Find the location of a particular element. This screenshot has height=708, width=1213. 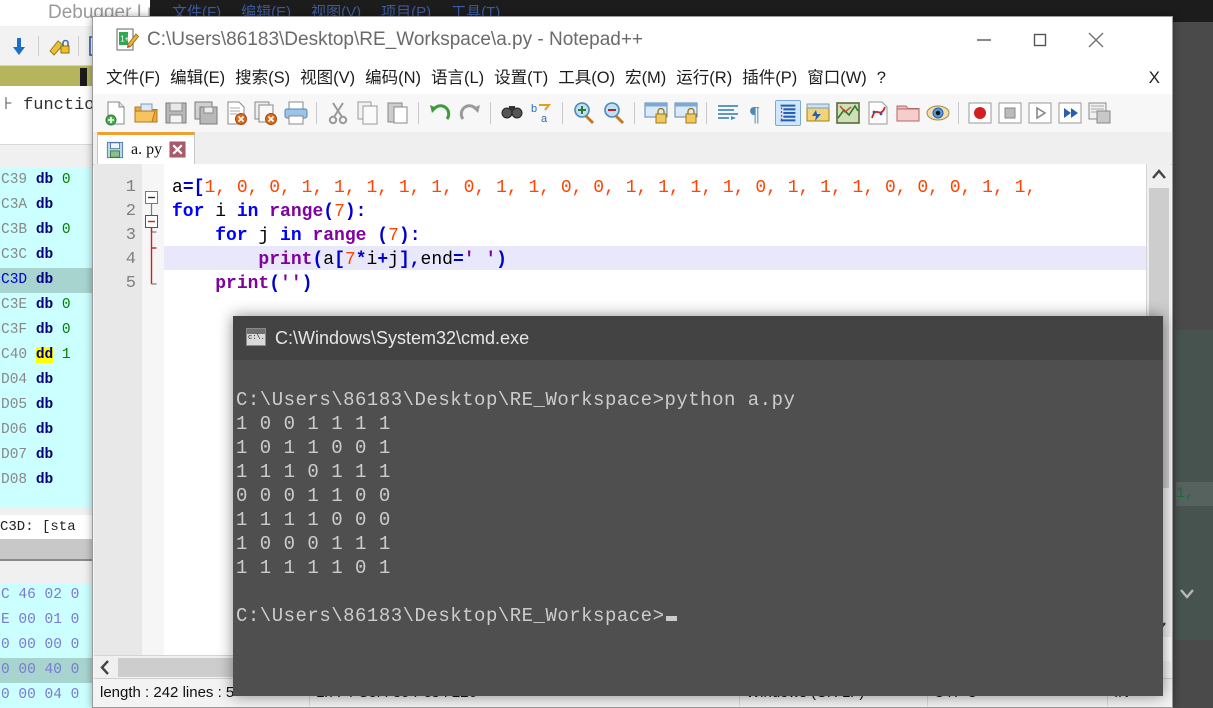

indent-guide-icon is located at coordinates (788, 113).